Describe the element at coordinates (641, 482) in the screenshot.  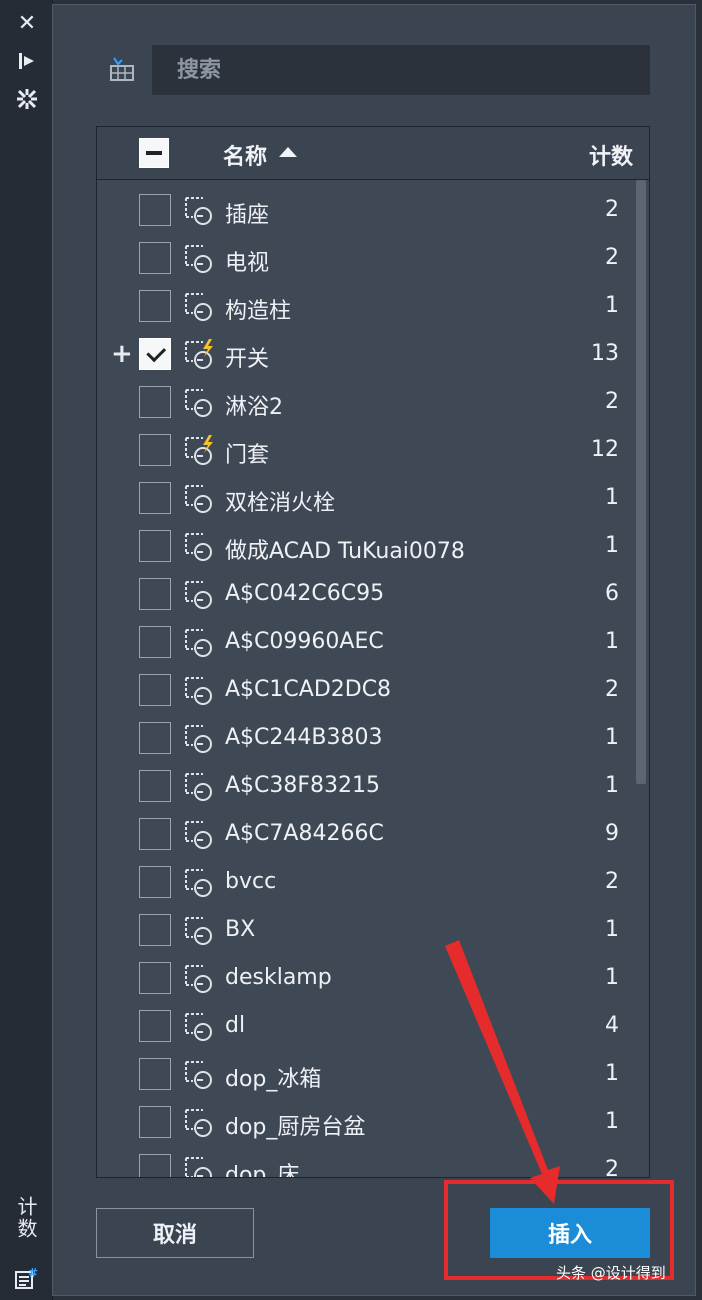
I see `scroll-thumb` at that location.